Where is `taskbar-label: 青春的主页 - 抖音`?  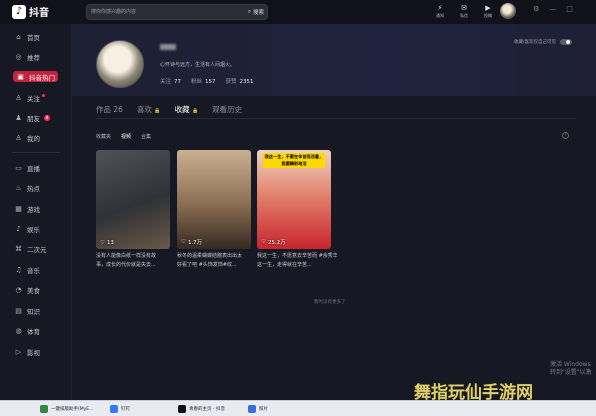 taskbar-label: 青春的主页 - 抖音 is located at coordinates (207, 409).